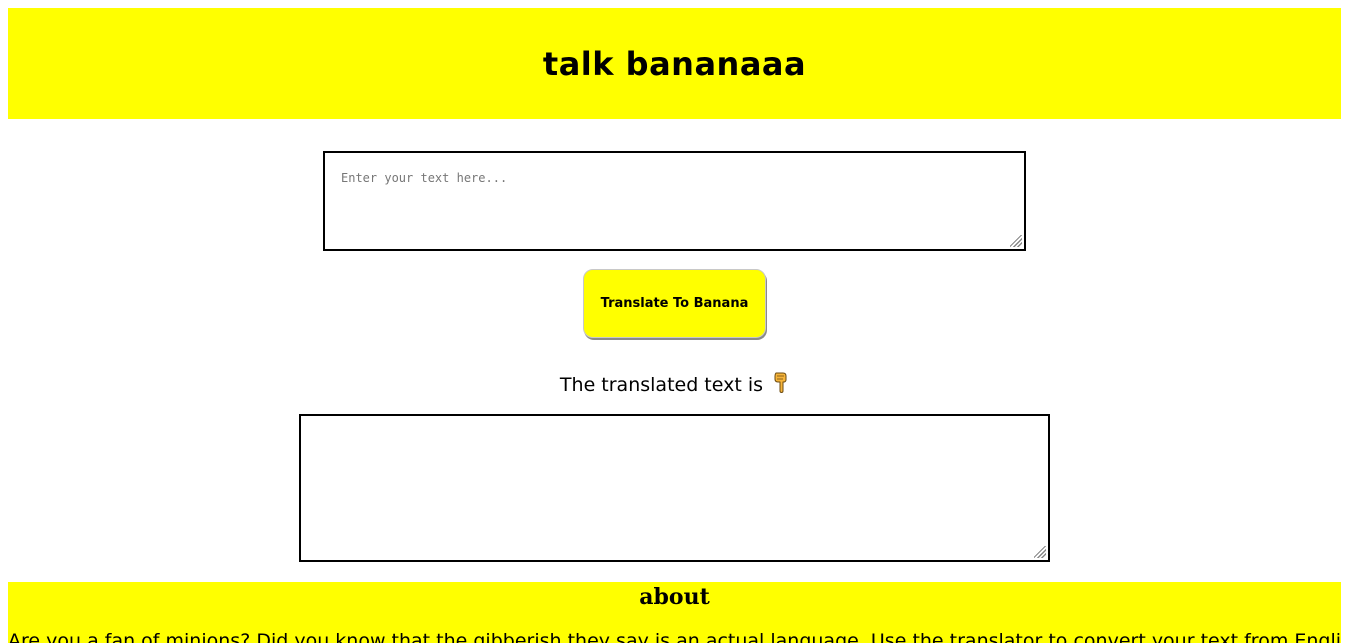  I want to click on text-input, so click(674, 201).